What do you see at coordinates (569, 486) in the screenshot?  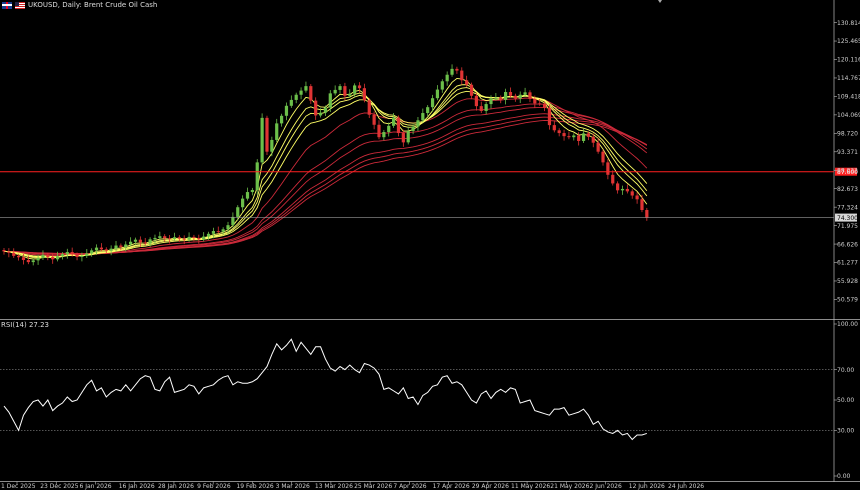 I see `time-tick-label: 21 May 2026` at bounding box center [569, 486].